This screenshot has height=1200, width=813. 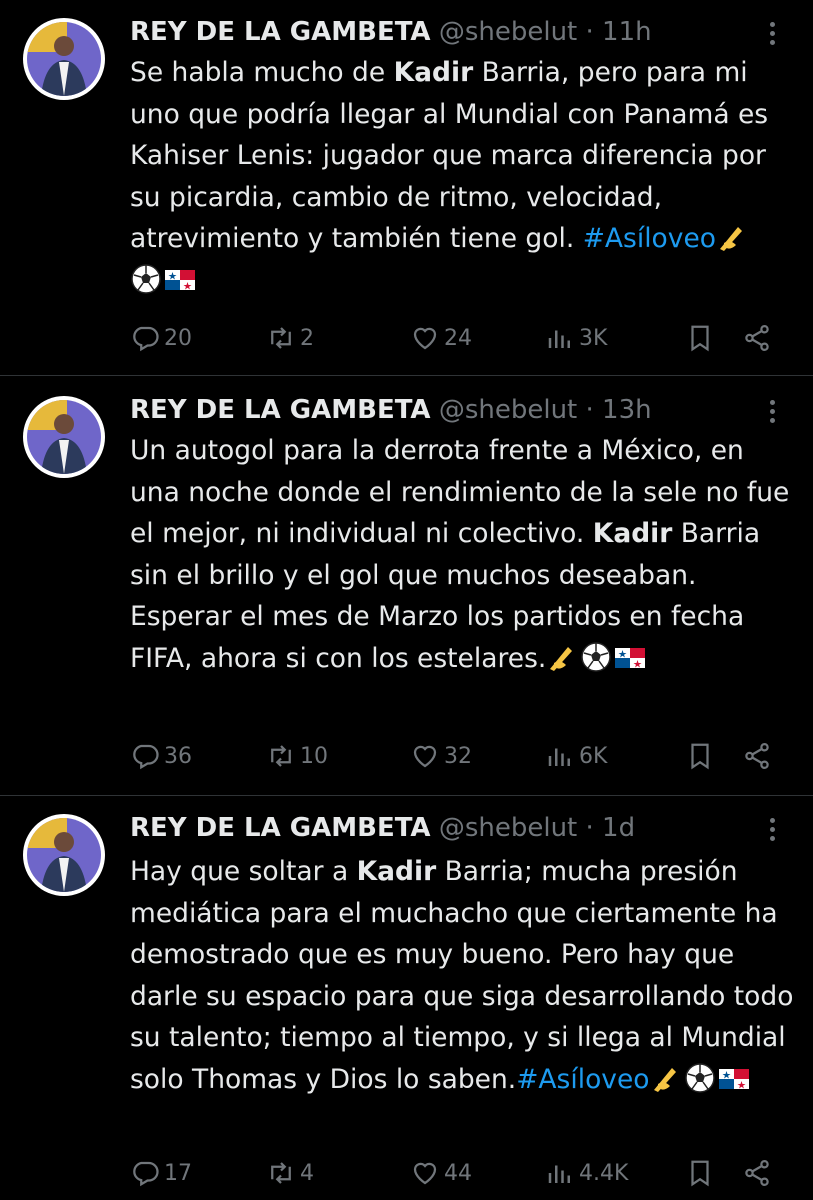 I want to click on views-button: 6K, so click(x=576, y=756).